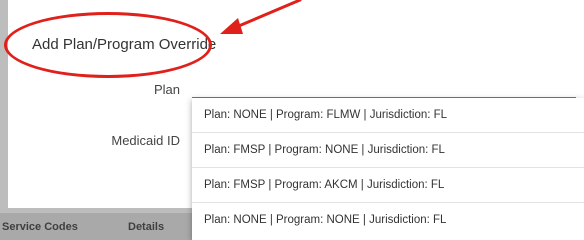  Describe the element at coordinates (146, 227) in the screenshot. I see `background-tab-details: Details` at that location.